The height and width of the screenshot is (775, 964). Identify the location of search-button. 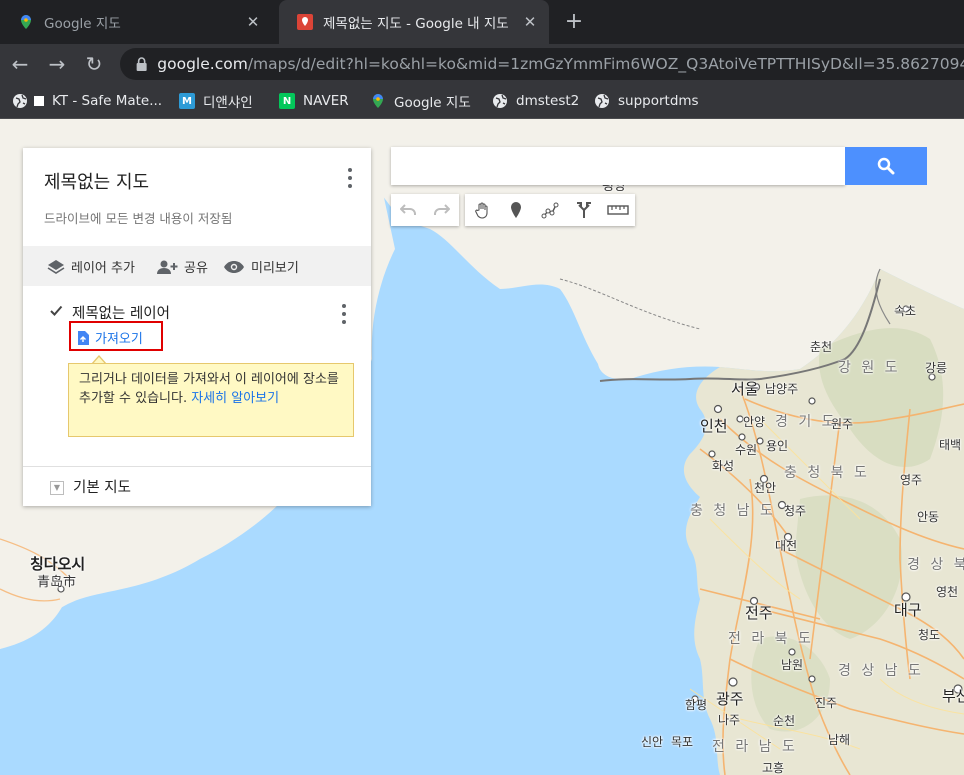
(886, 166).